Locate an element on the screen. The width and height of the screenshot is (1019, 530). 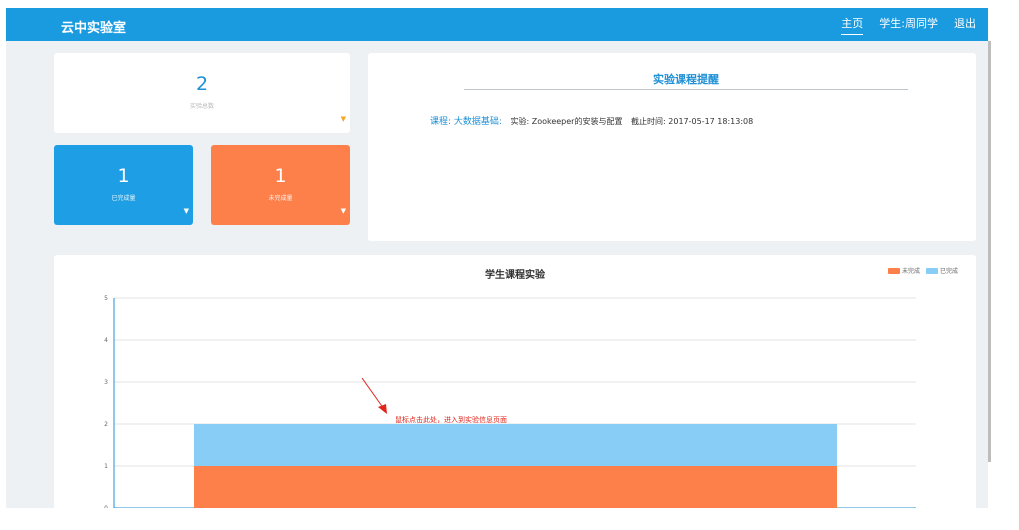
total-experiments-card: 2 实验总数 ▼ is located at coordinates (202, 93).